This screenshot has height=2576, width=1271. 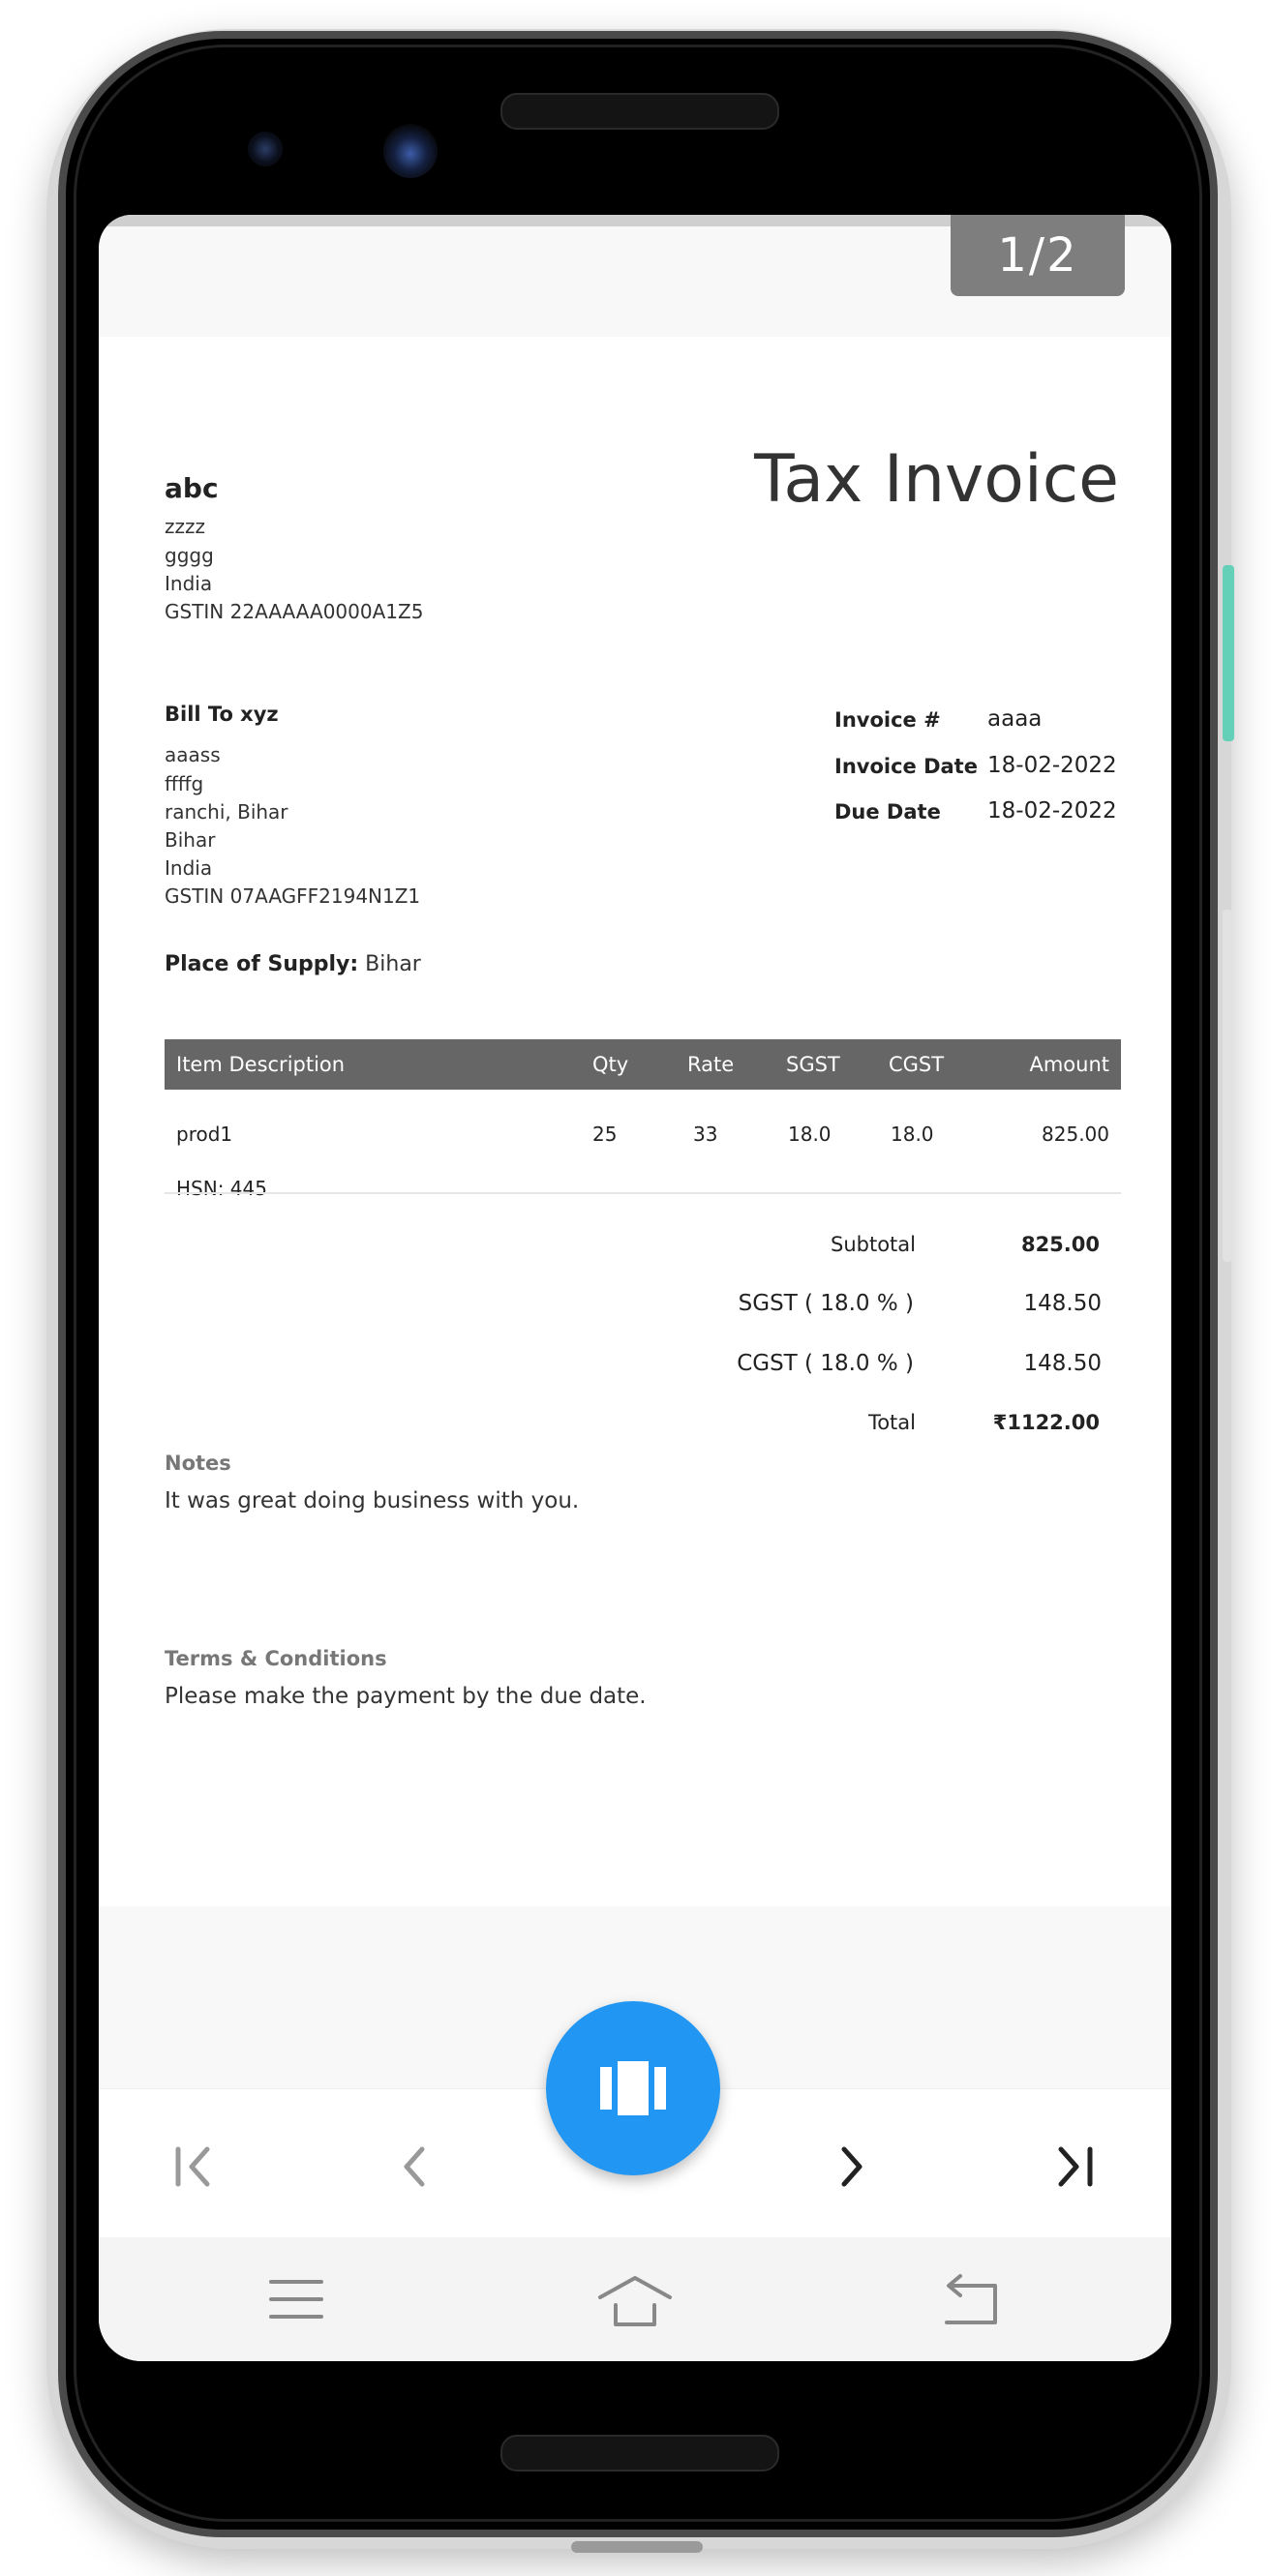 What do you see at coordinates (1227, 1086) in the screenshot?
I see `volume-button` at bounding box center [1227, 1086].